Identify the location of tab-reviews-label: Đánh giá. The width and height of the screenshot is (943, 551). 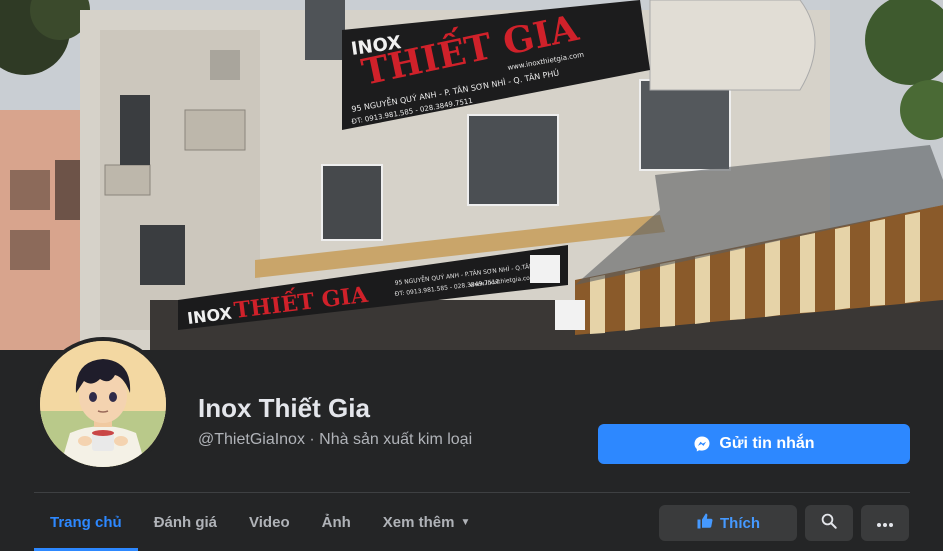
(185, 522).